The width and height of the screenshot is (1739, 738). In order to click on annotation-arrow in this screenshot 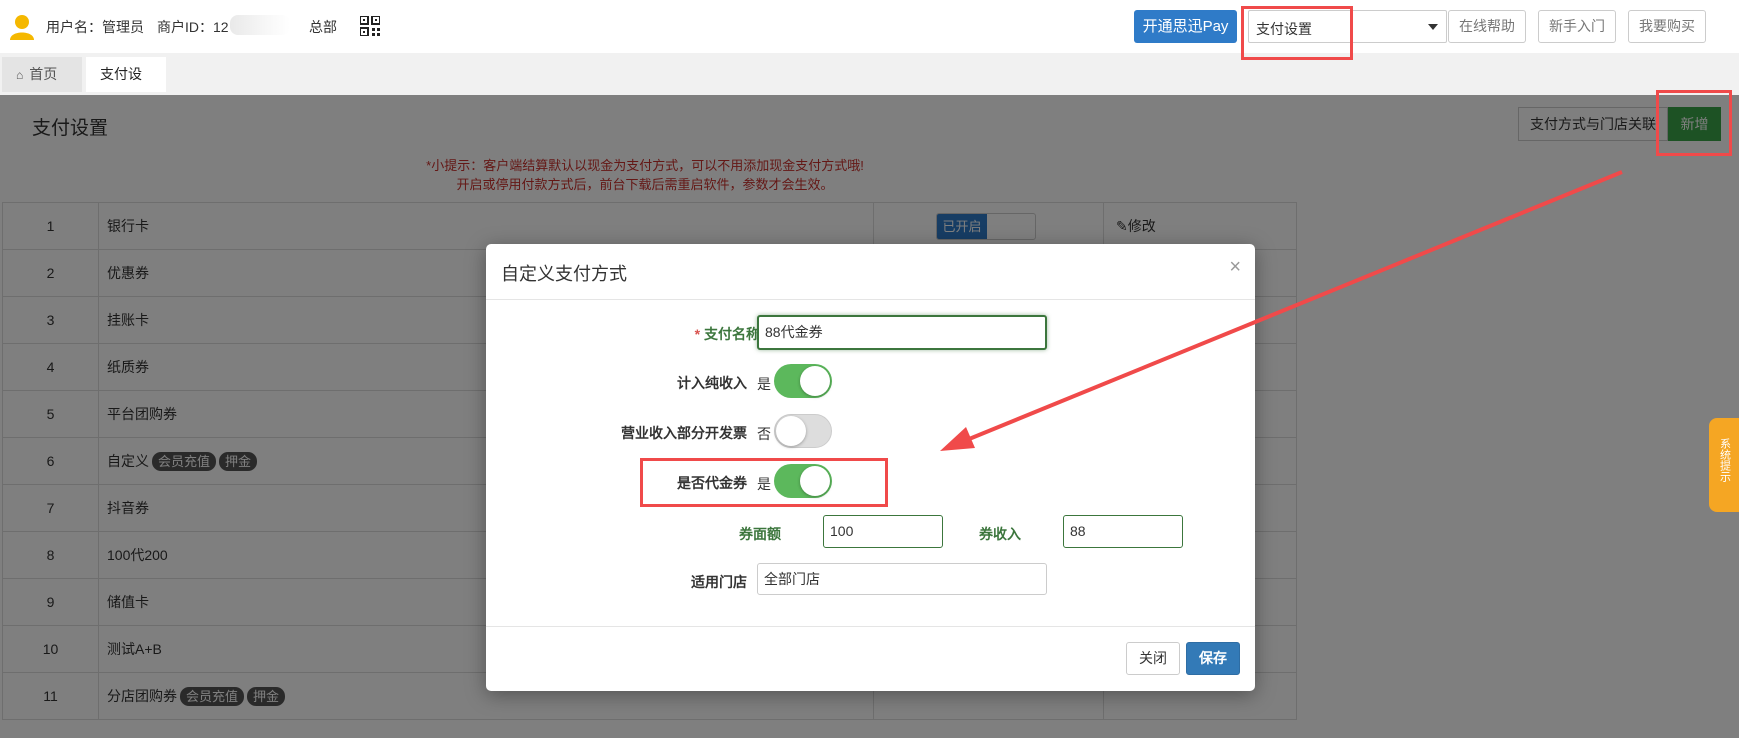, I will do `click(1281, 310)`.